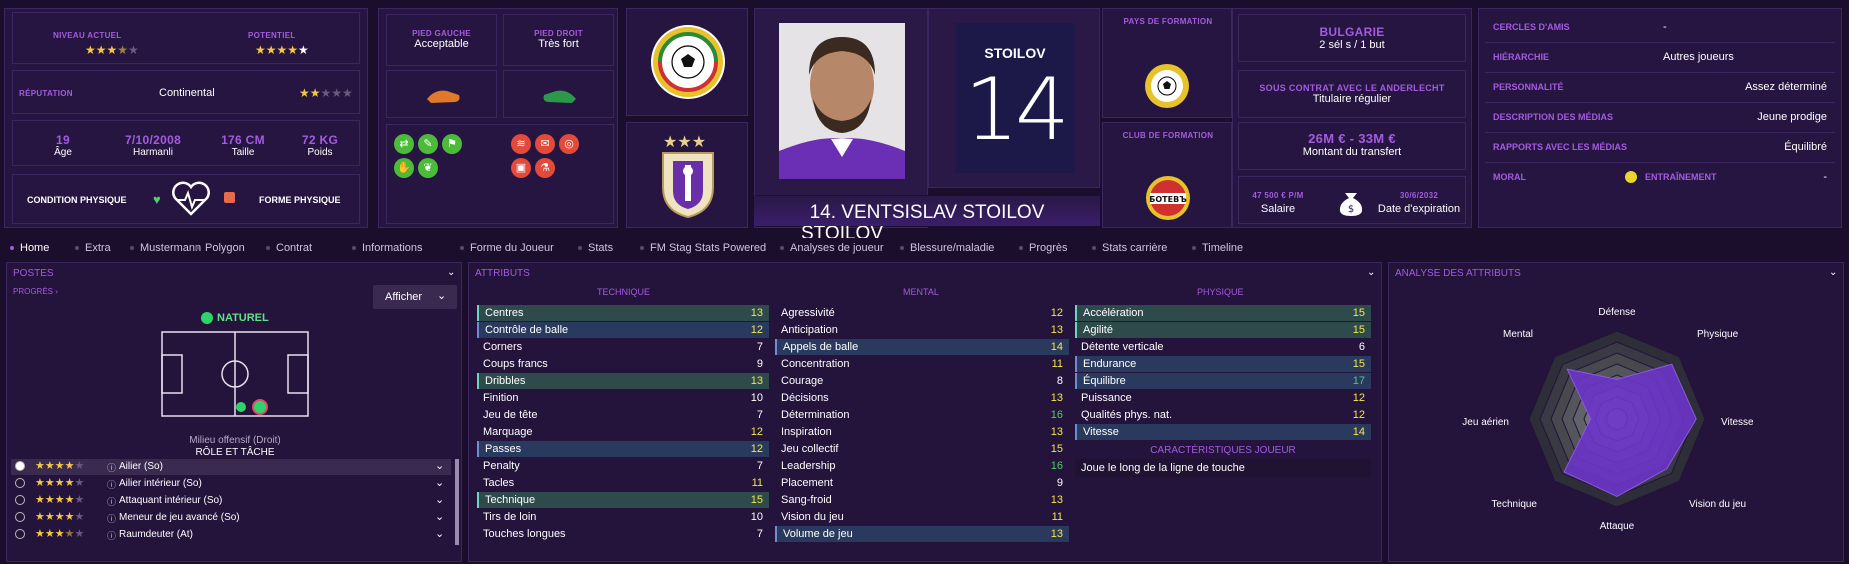 The width and height of the screenshot is (1849, 564). What do you see at coordinates (1223, 364) in the screenshot?
I see `attribute-row: Endurance 15` at bounding box center [1223, 364].